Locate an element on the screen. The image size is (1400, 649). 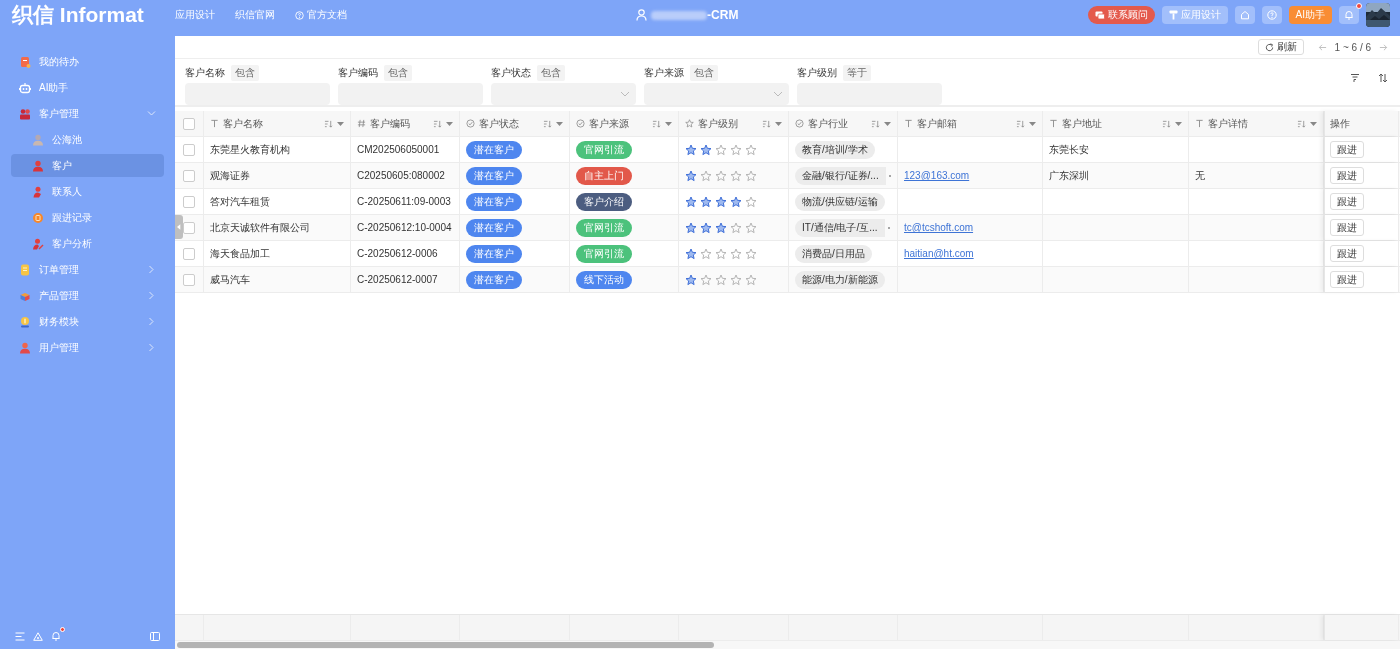
menu-icon is located at coordinates (20, 636).